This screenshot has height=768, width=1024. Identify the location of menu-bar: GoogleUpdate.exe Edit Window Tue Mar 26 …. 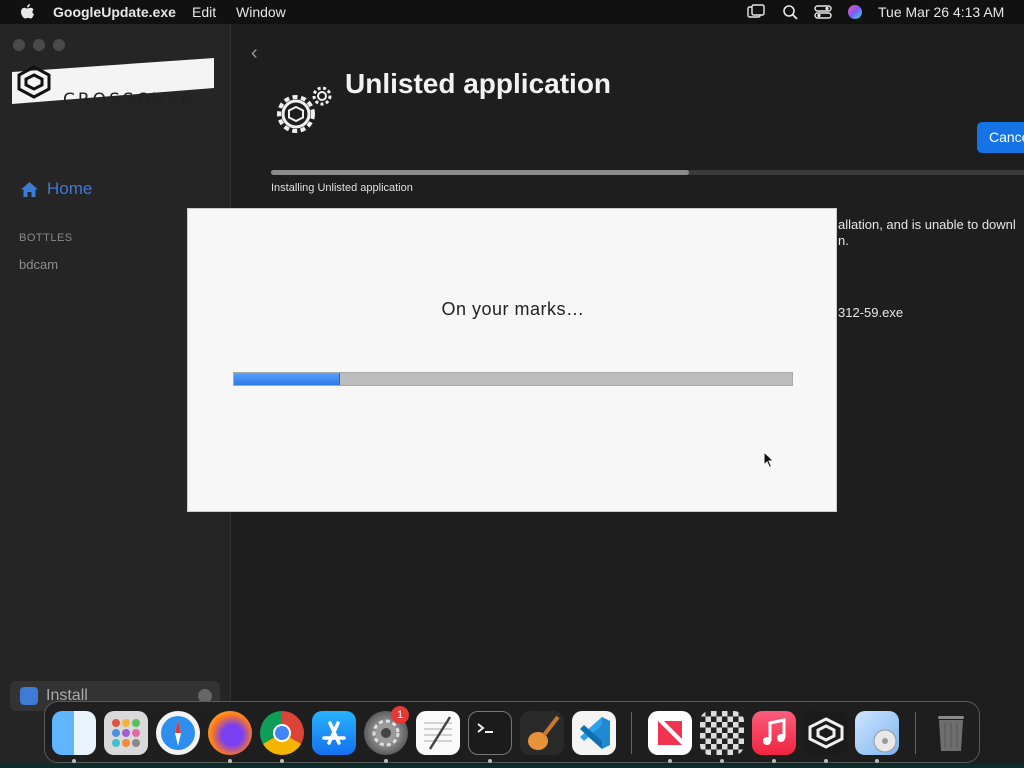
(512, 12).